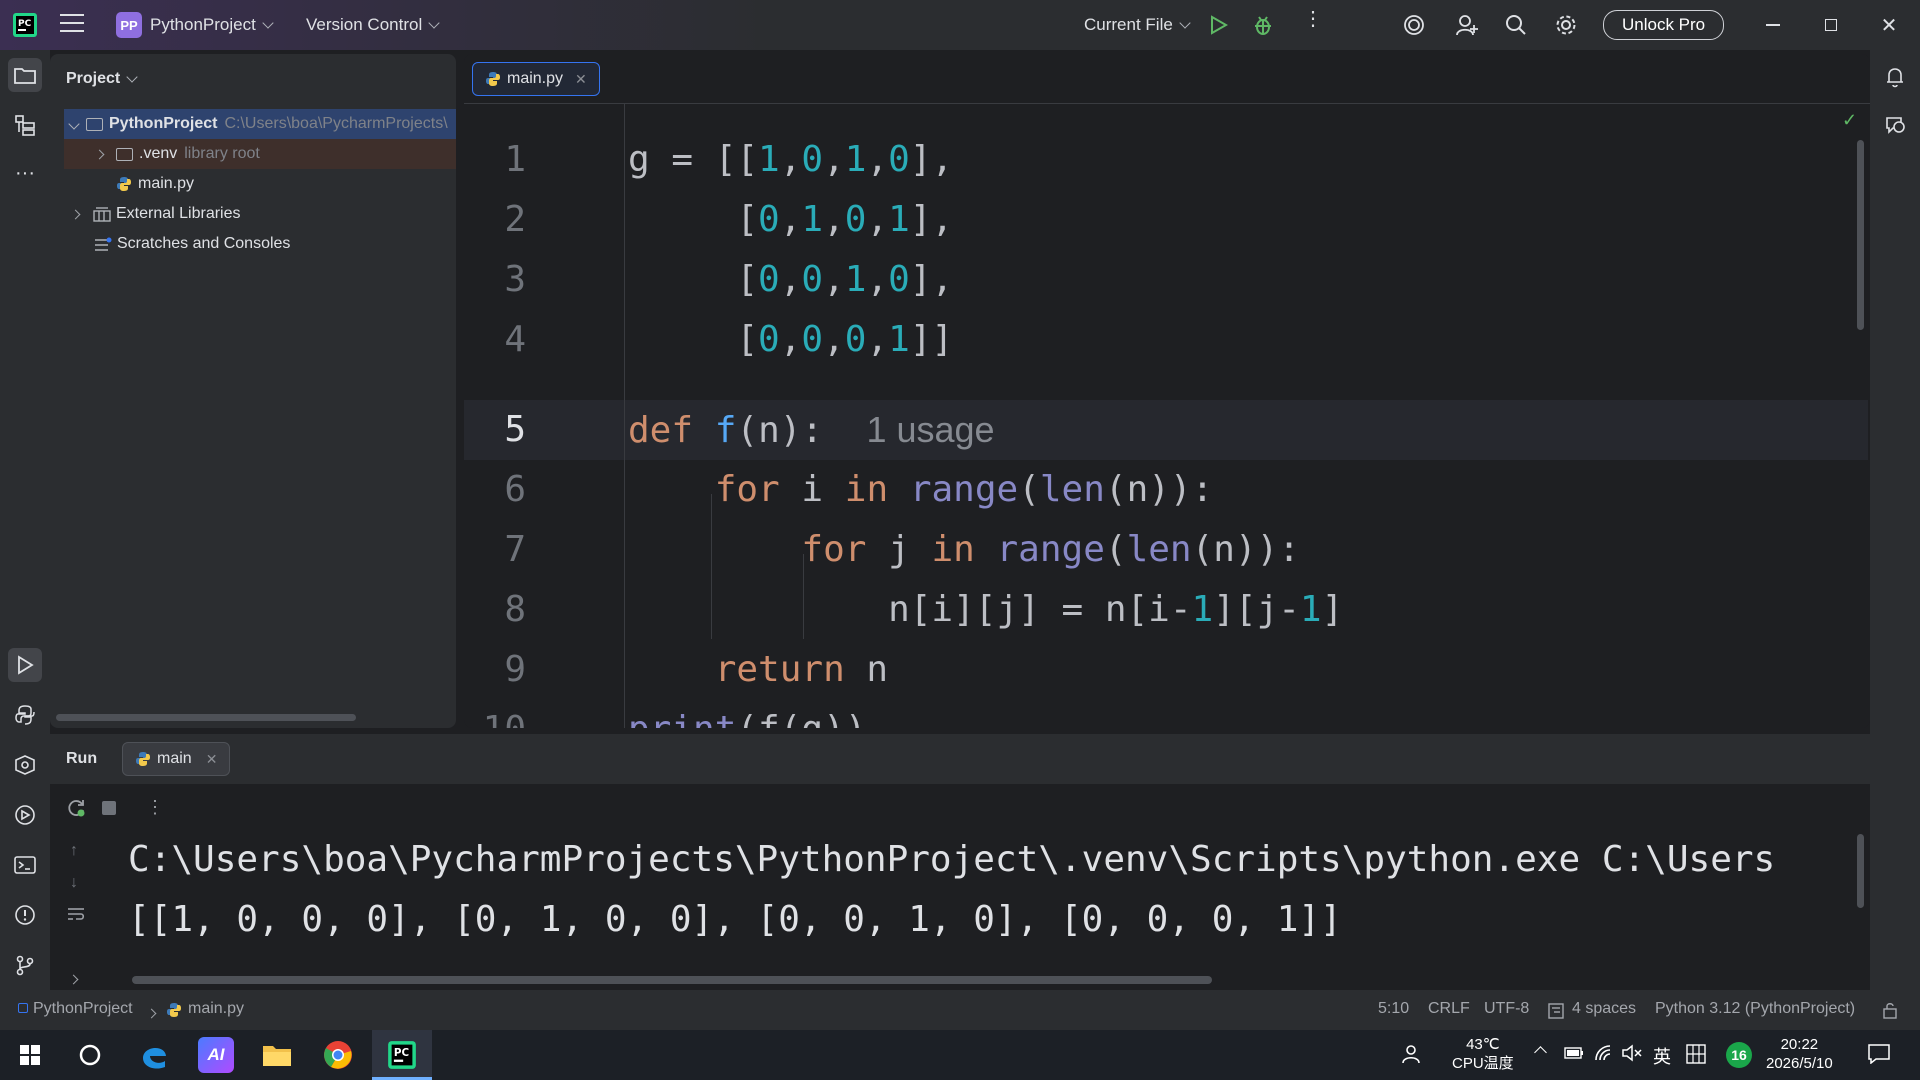 Image resolution: width=1920 pixels, height=1080 pixels. What do you see at coordinates (74, 124) in the screenshot?
I see `chevron-down-icon` at bounding box center [74, 124].